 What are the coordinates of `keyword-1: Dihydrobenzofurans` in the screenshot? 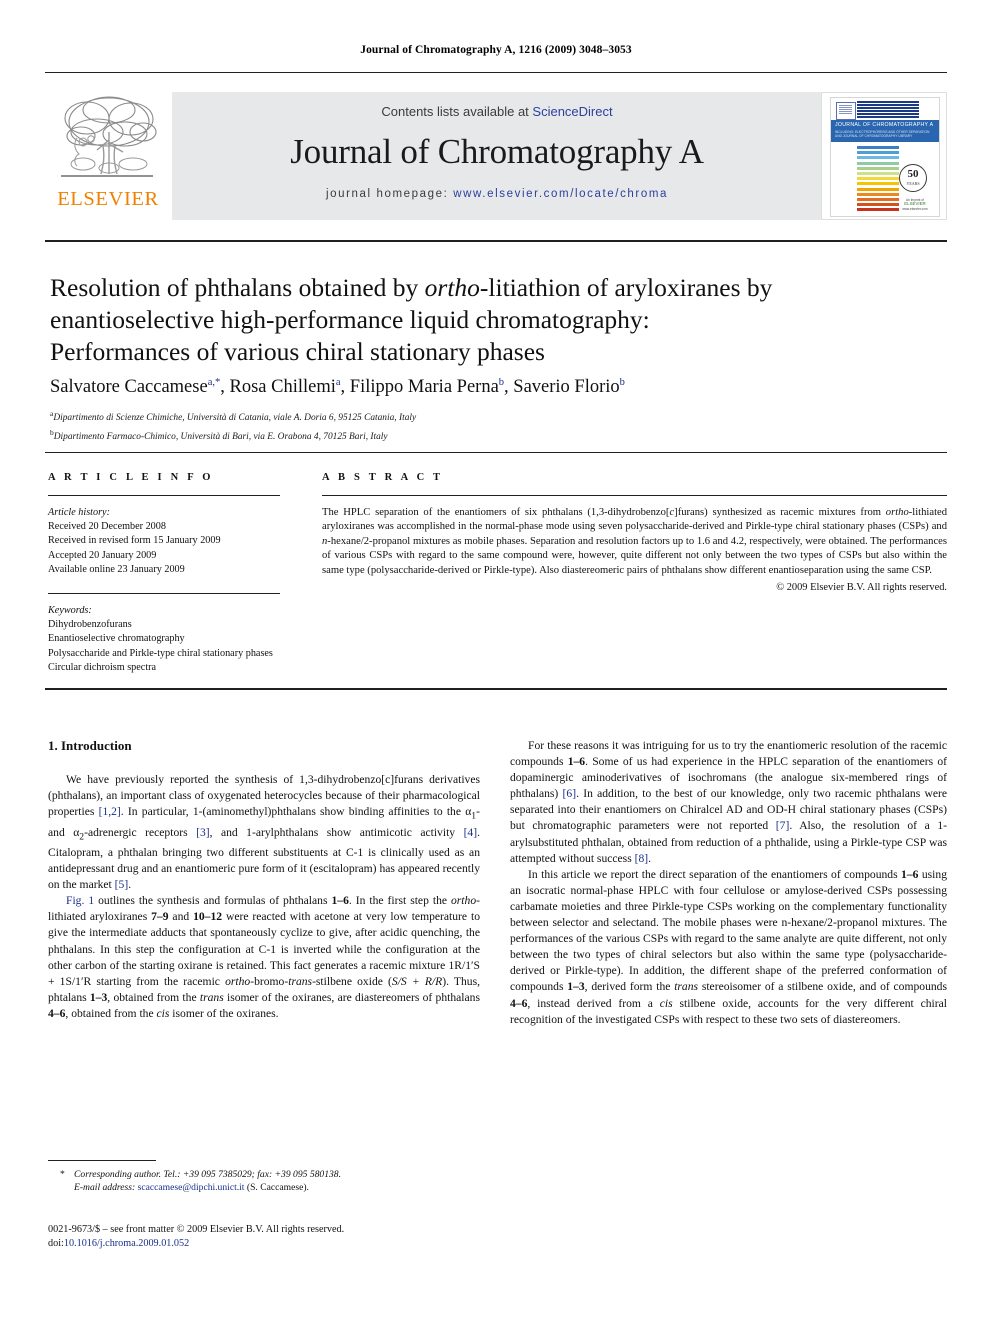 It's located at (90, 625).